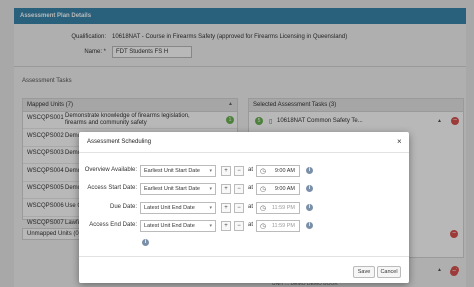 The image size is (474, 287). What do you see at coordinates (113, 225) in the screenshot?
I see `schedule-label: Access End Date:` at bounding box center [113, 225].